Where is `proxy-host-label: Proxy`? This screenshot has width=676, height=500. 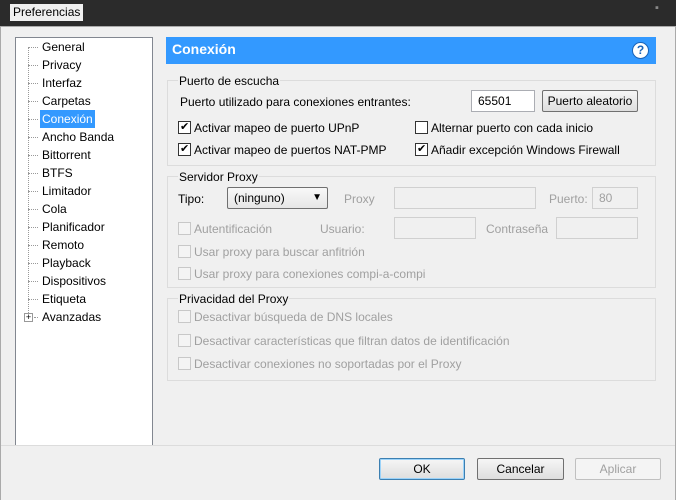
proxy-host-label: Proxy is located at coordinates (359, 199).